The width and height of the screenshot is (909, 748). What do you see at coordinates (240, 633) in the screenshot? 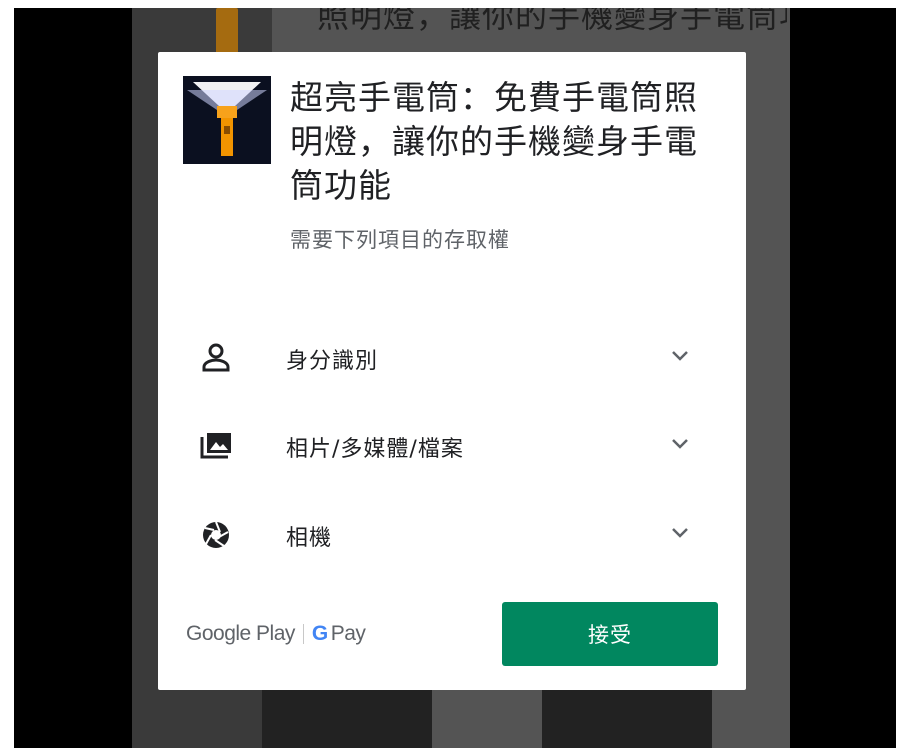
I see `google-play-wordmark: Google Play` at bounding box center [240, 633].